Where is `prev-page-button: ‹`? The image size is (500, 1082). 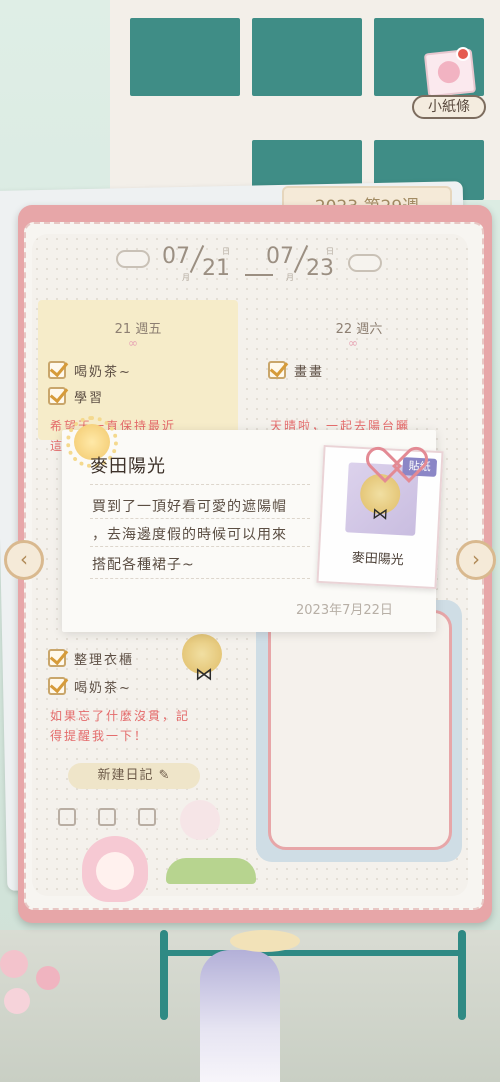
prev-page-button: ‹ is located at coordinates (24, 560).